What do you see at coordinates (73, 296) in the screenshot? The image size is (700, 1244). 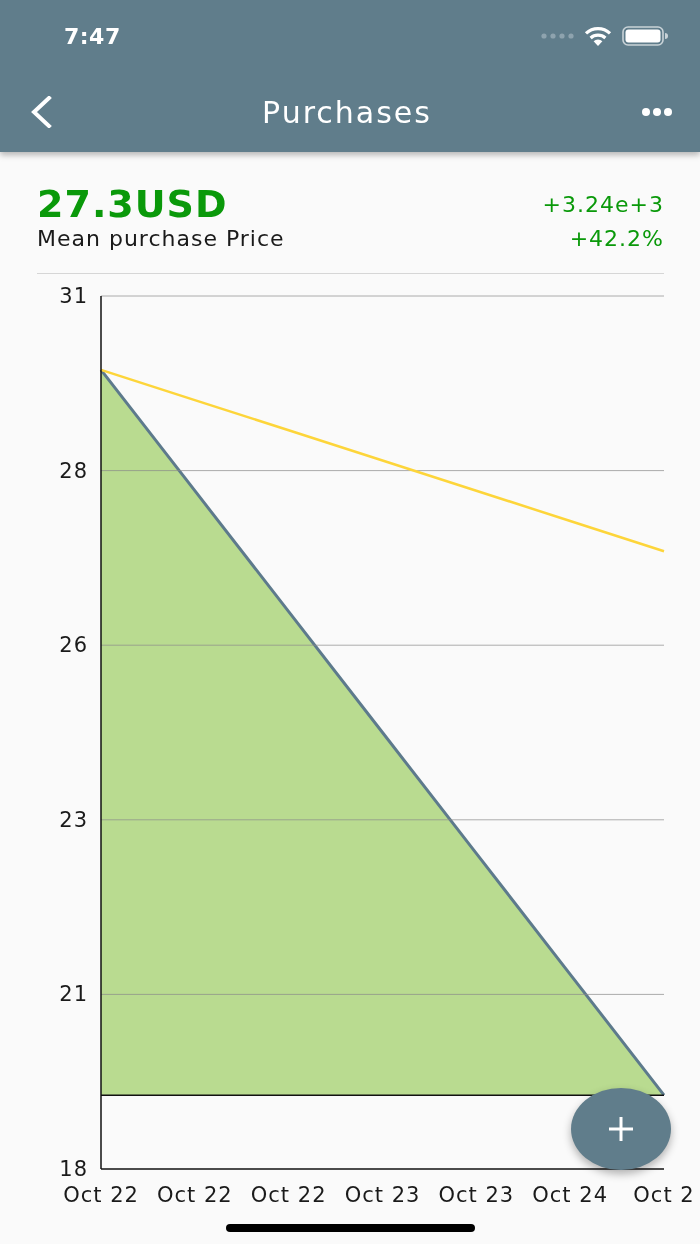 I see `y-axis-label: 31` at bounding box center [73, 296].